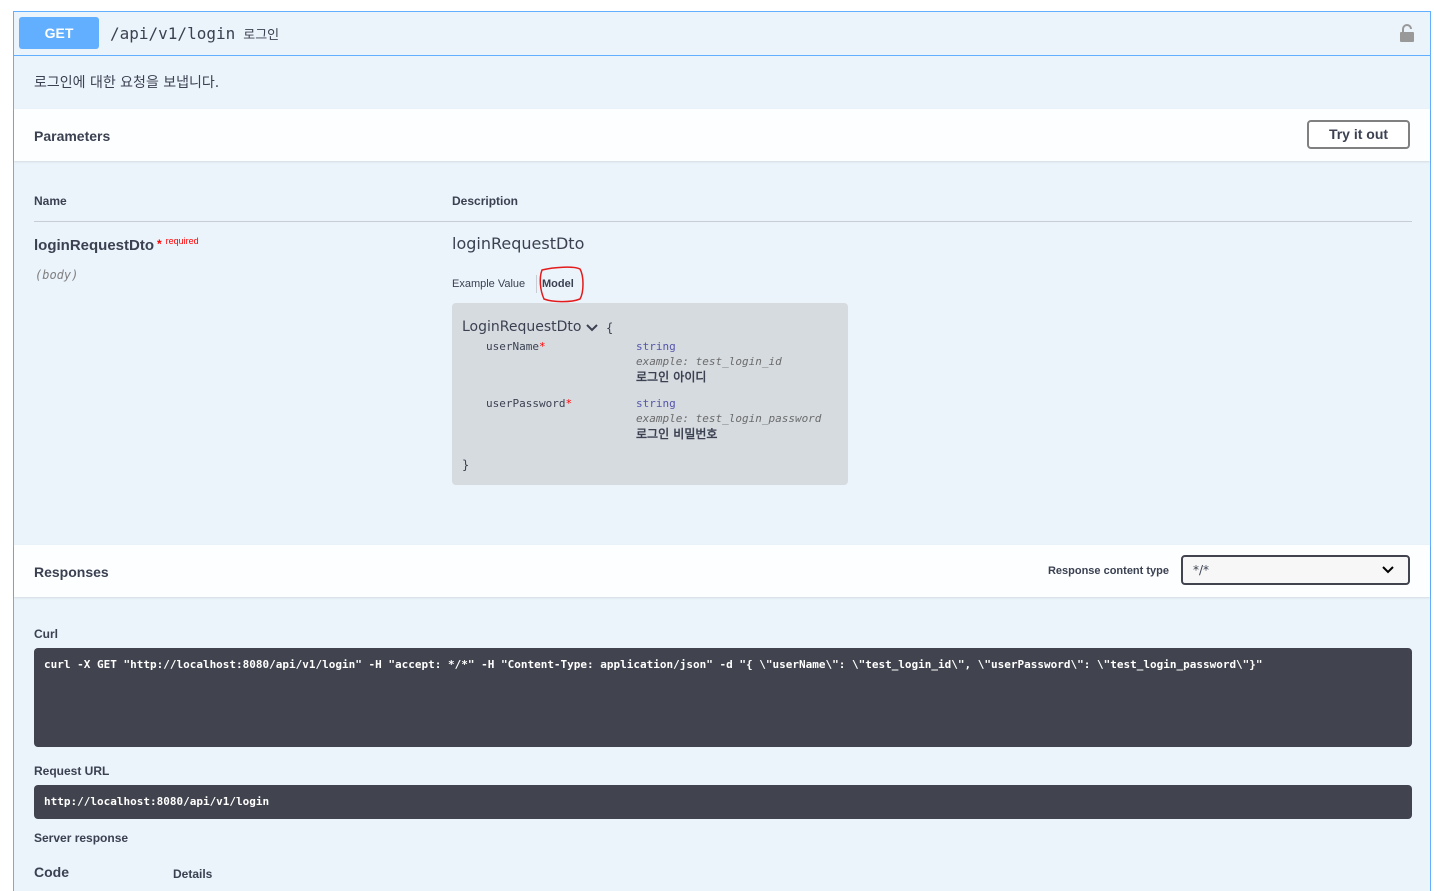  What do you see at coordinates (1201, 570) in the screenshot?
I see `content-type-value: */*` at bounding box center [1201, 570].